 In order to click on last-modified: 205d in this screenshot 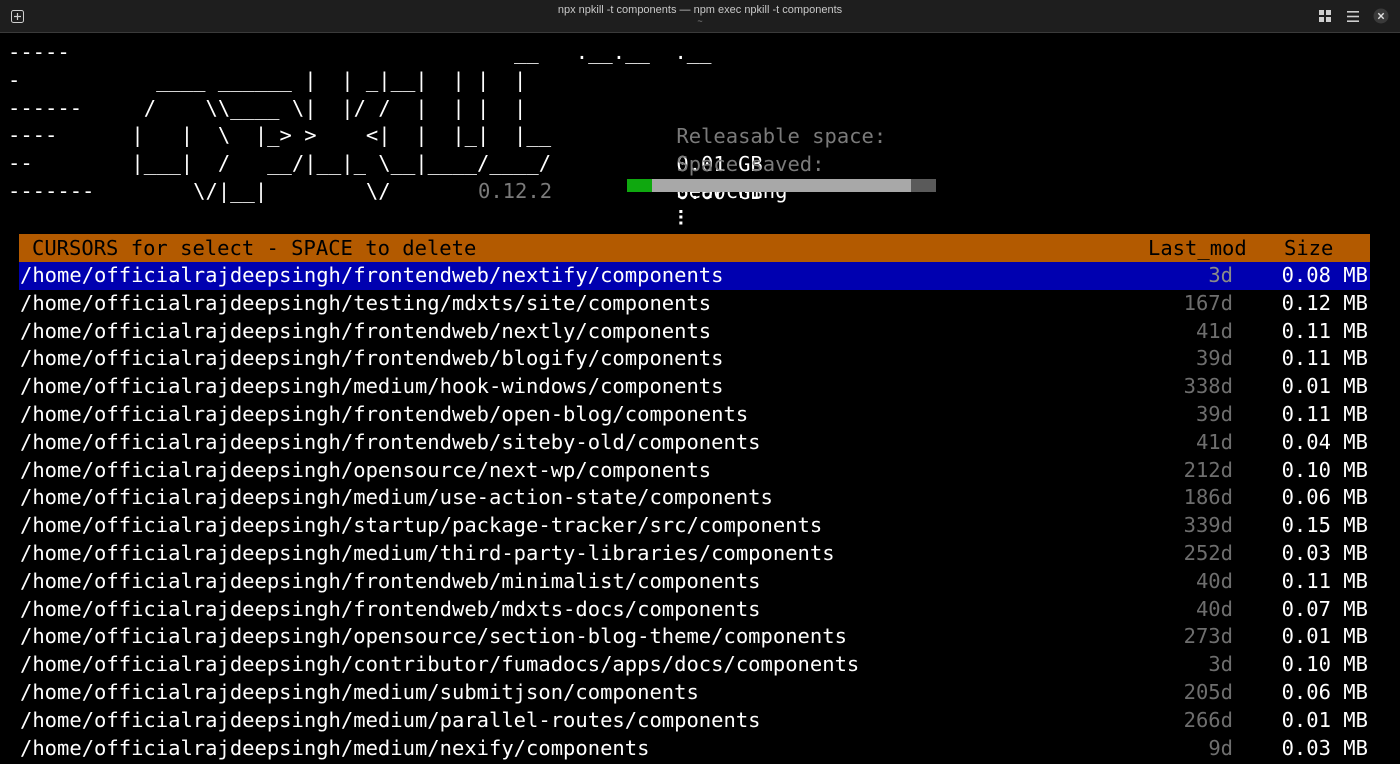, I will do `click(1208, 691)`.